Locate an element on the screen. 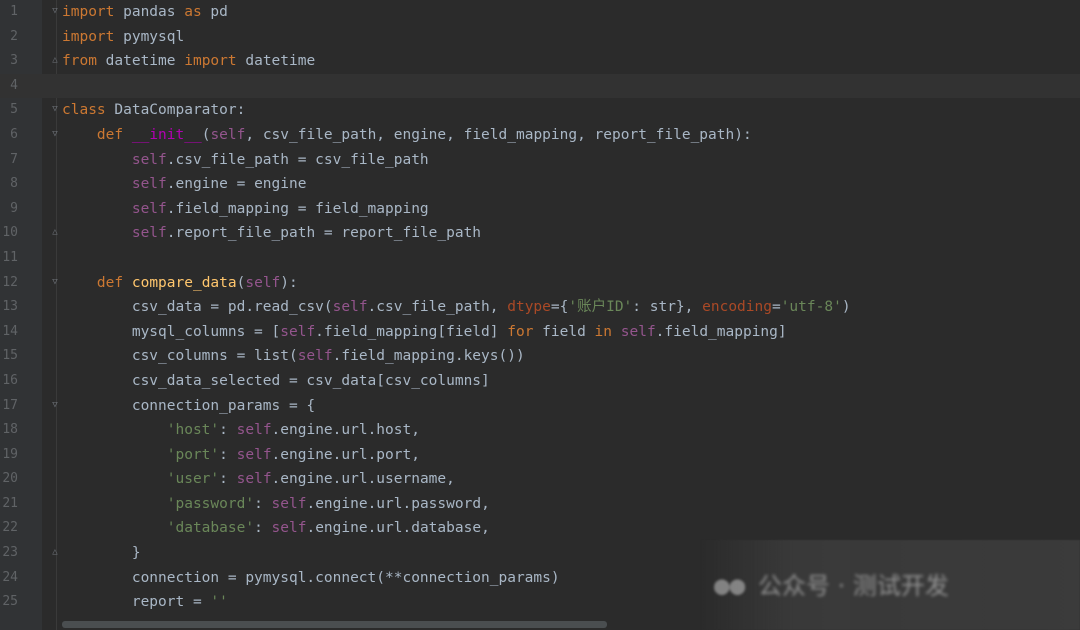 Image resolution: width=1080 pixels, height=630 pixels. line-number: 16 is located at coordinates (10, 380).